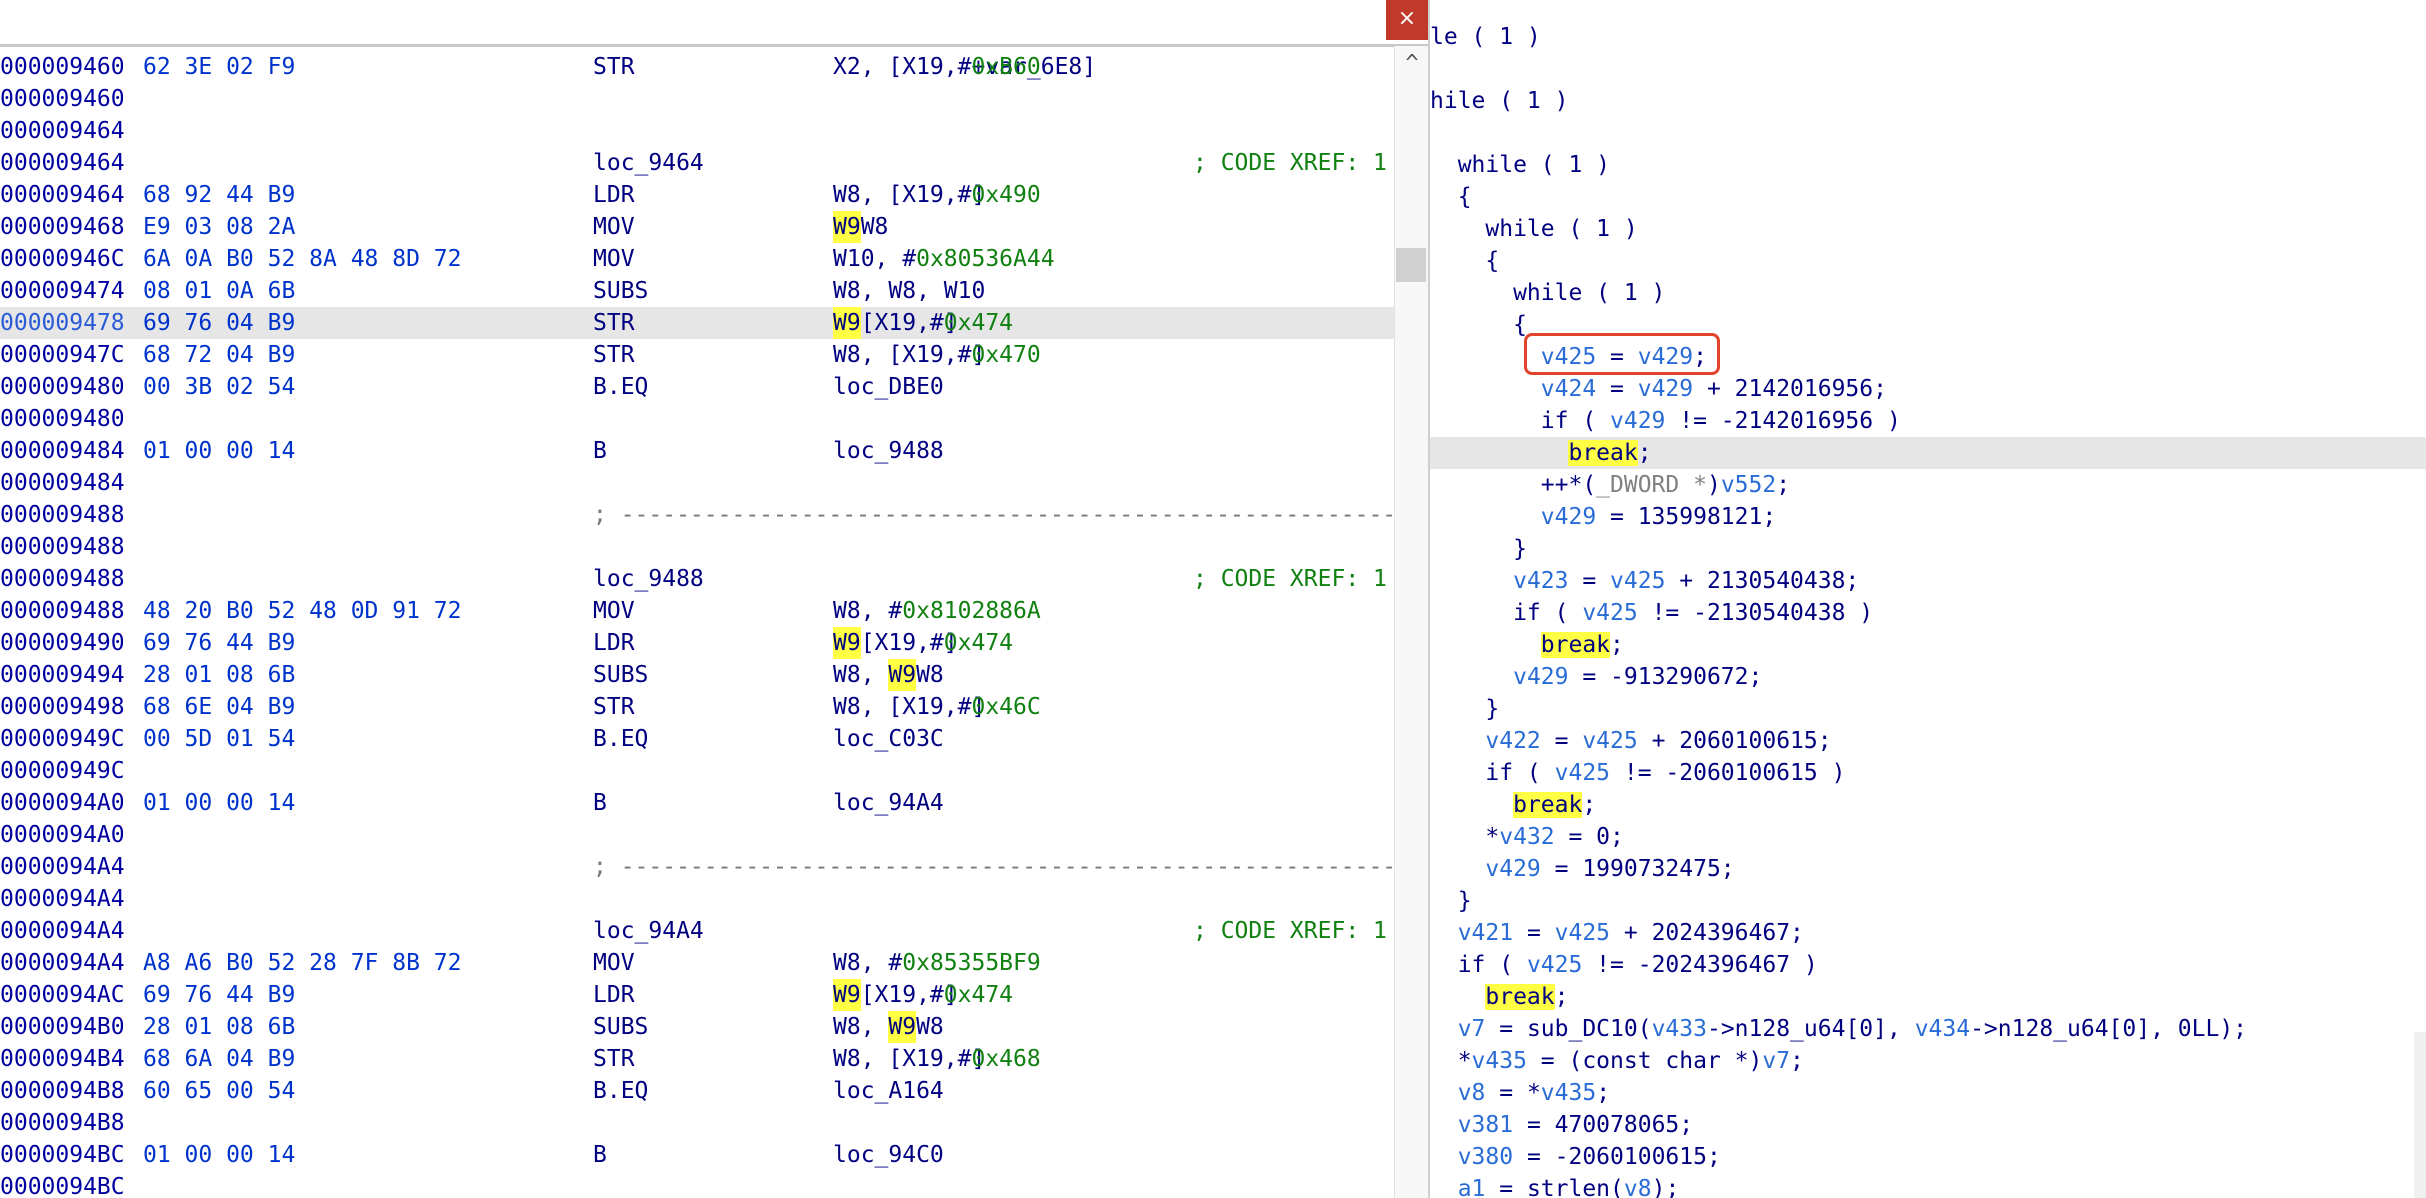  I want to click on disassembly-line: 0000094B0 28 01 08 6B SUBS W8, W9, W8, so click(697, 1027).